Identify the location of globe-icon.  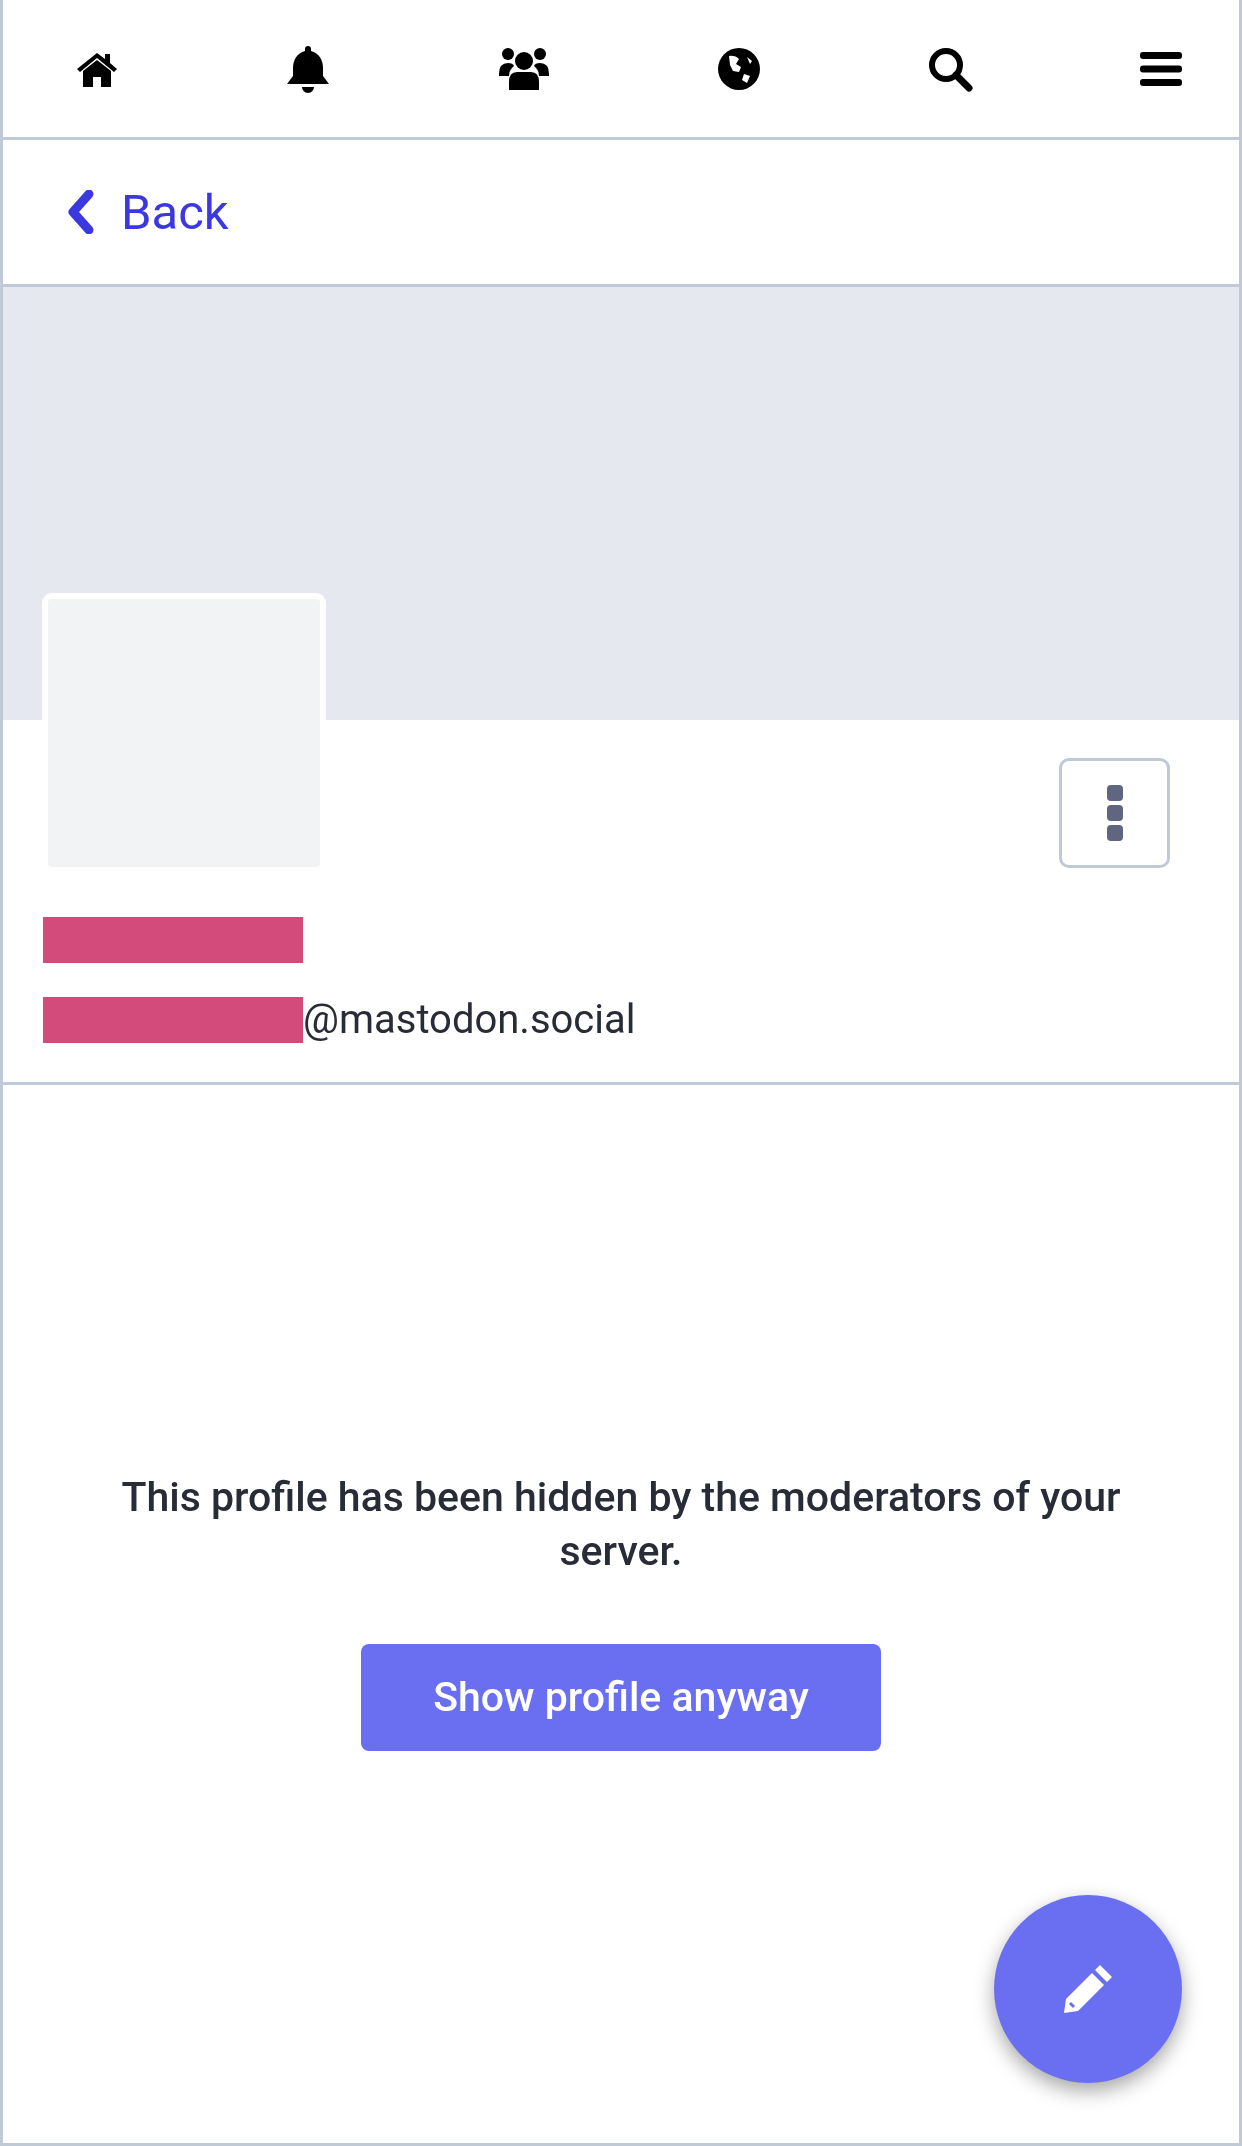
(739, 68).